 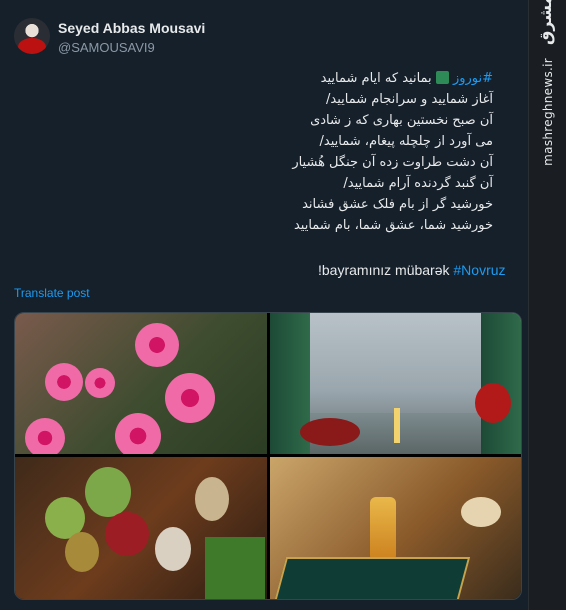 I want to click on brand-logo: مشرق, so click(x=545, y=22).